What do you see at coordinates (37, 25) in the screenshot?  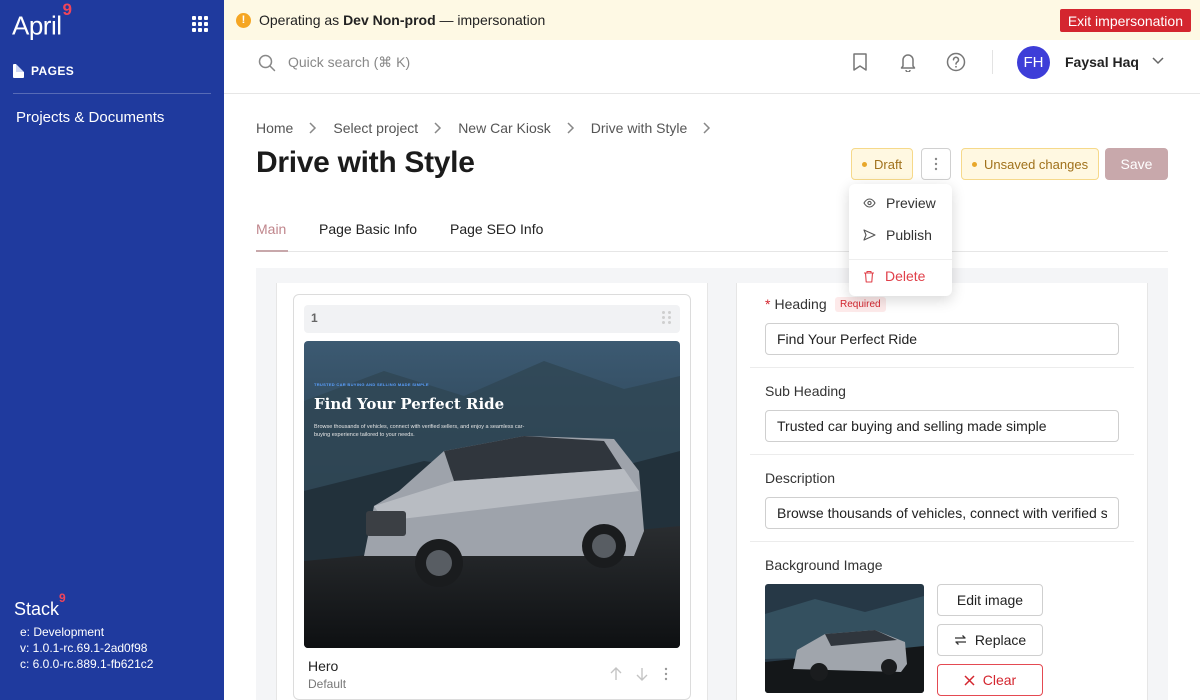 I see `logo-text: April` at bounding box center [37, 25].